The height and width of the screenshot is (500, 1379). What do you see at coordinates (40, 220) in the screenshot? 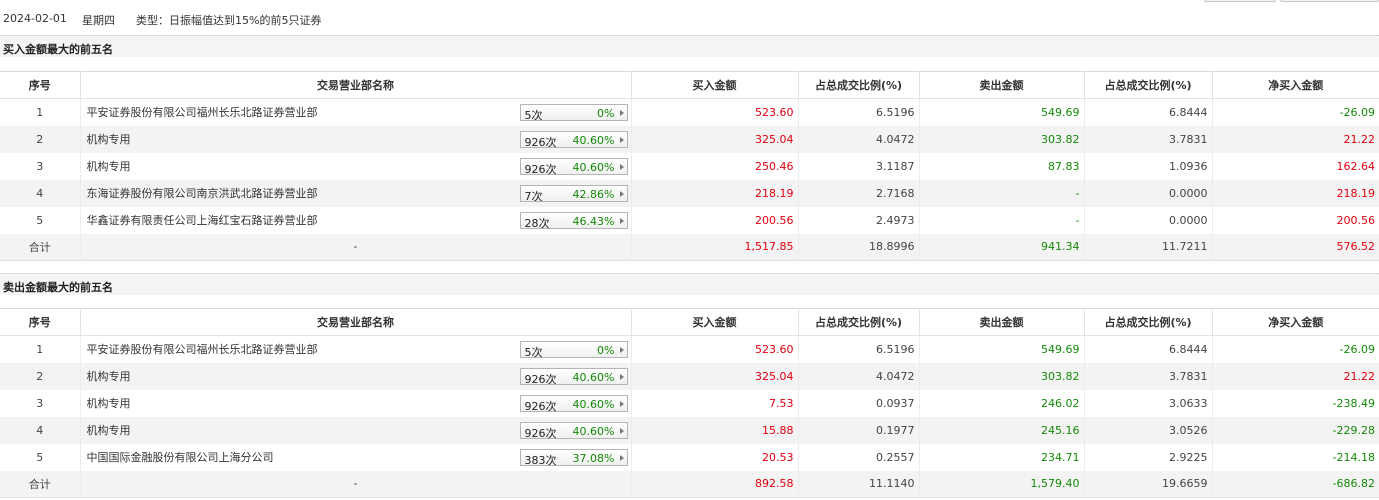
I see `row-index: 5` at bounding box center [40, 220].